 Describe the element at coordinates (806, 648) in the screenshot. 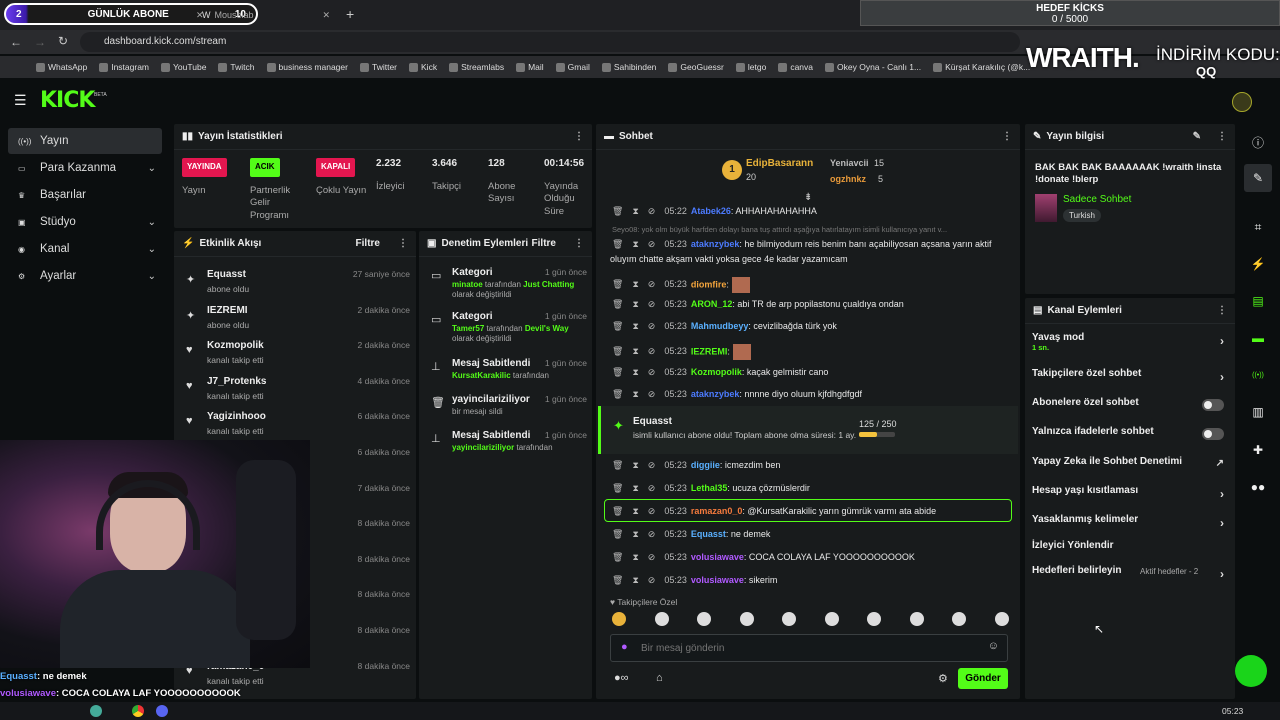

I see `chat-message-field` at that location.